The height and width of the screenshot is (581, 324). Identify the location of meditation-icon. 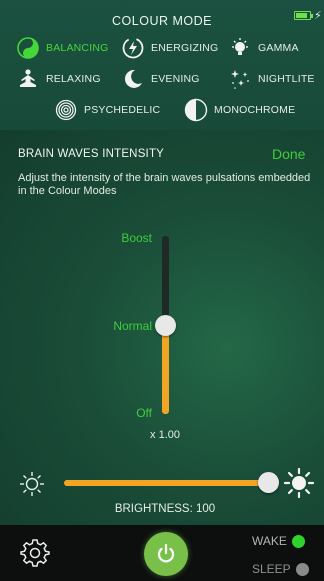
(28, 79).